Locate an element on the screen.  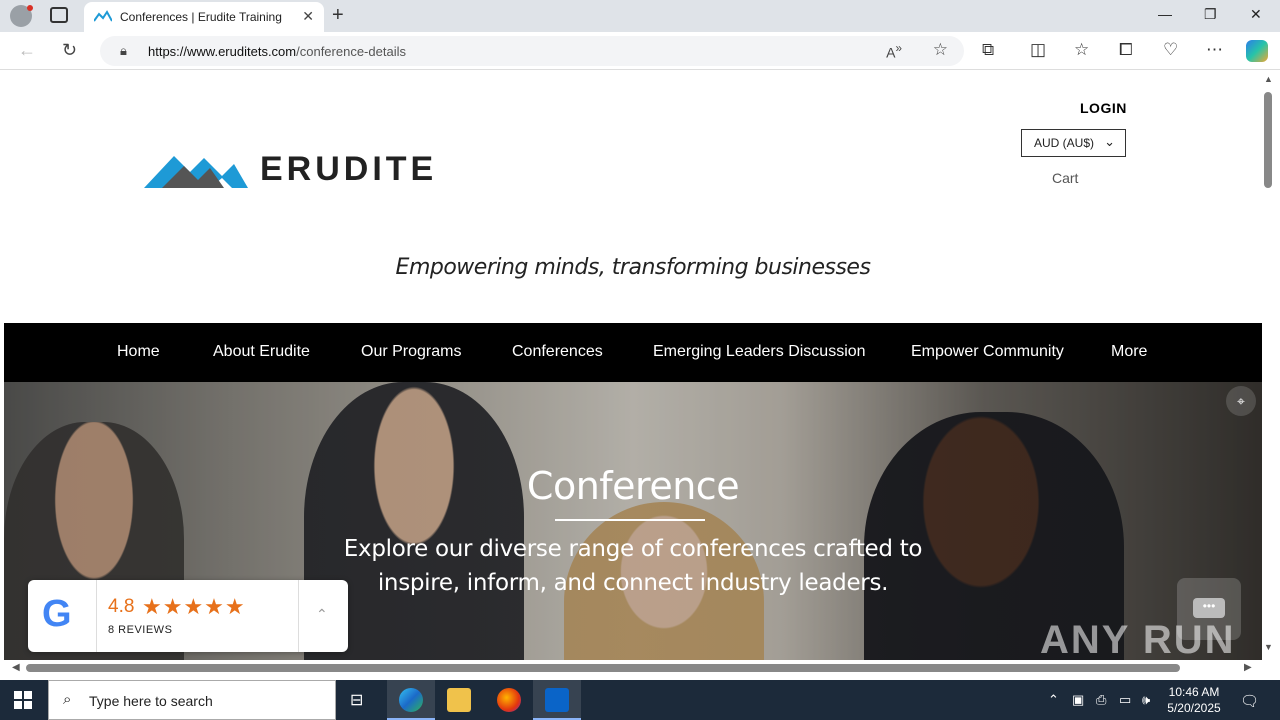
network-icon: ▭ is located at coordinates (1125, 700).